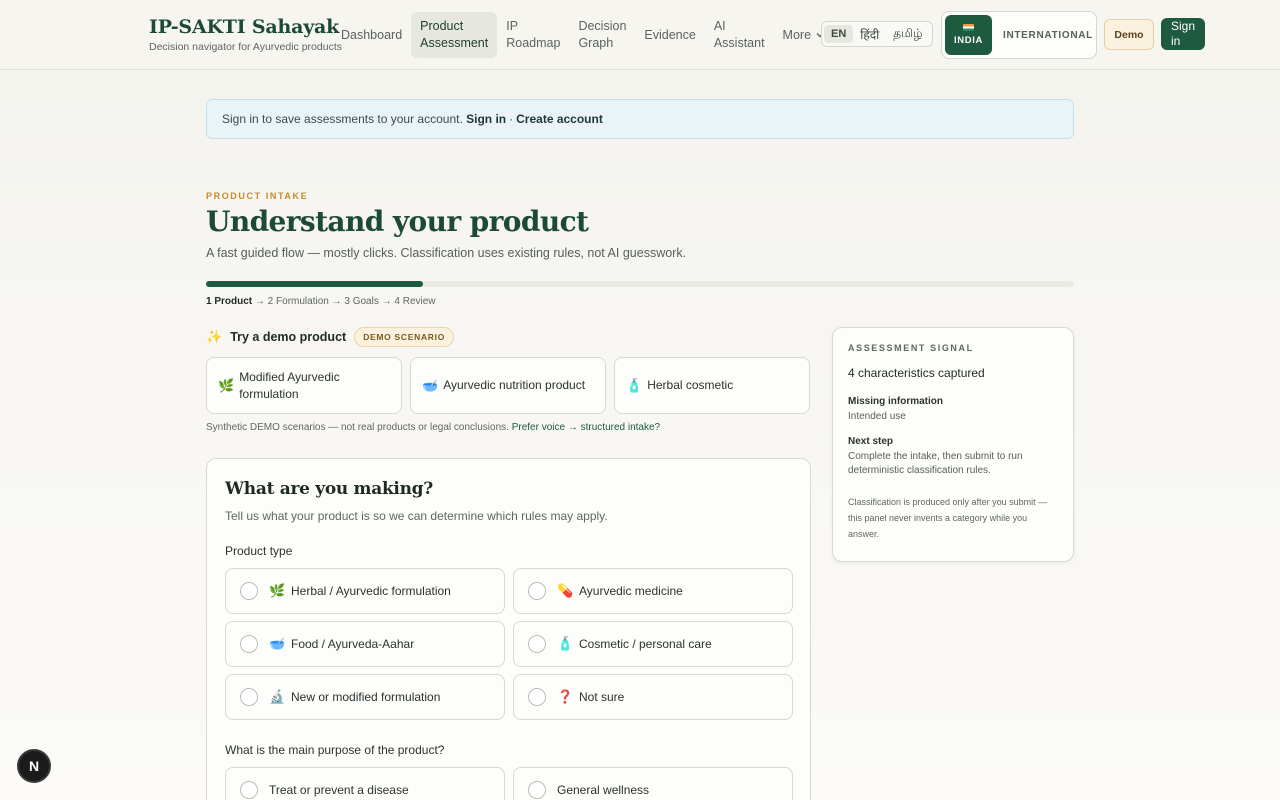 Image resolution: width=1280 pixels, height=800 pixels. Describe the element at coordinates (797, 34) in the screenshot. I see `nav-label: More` at that location.